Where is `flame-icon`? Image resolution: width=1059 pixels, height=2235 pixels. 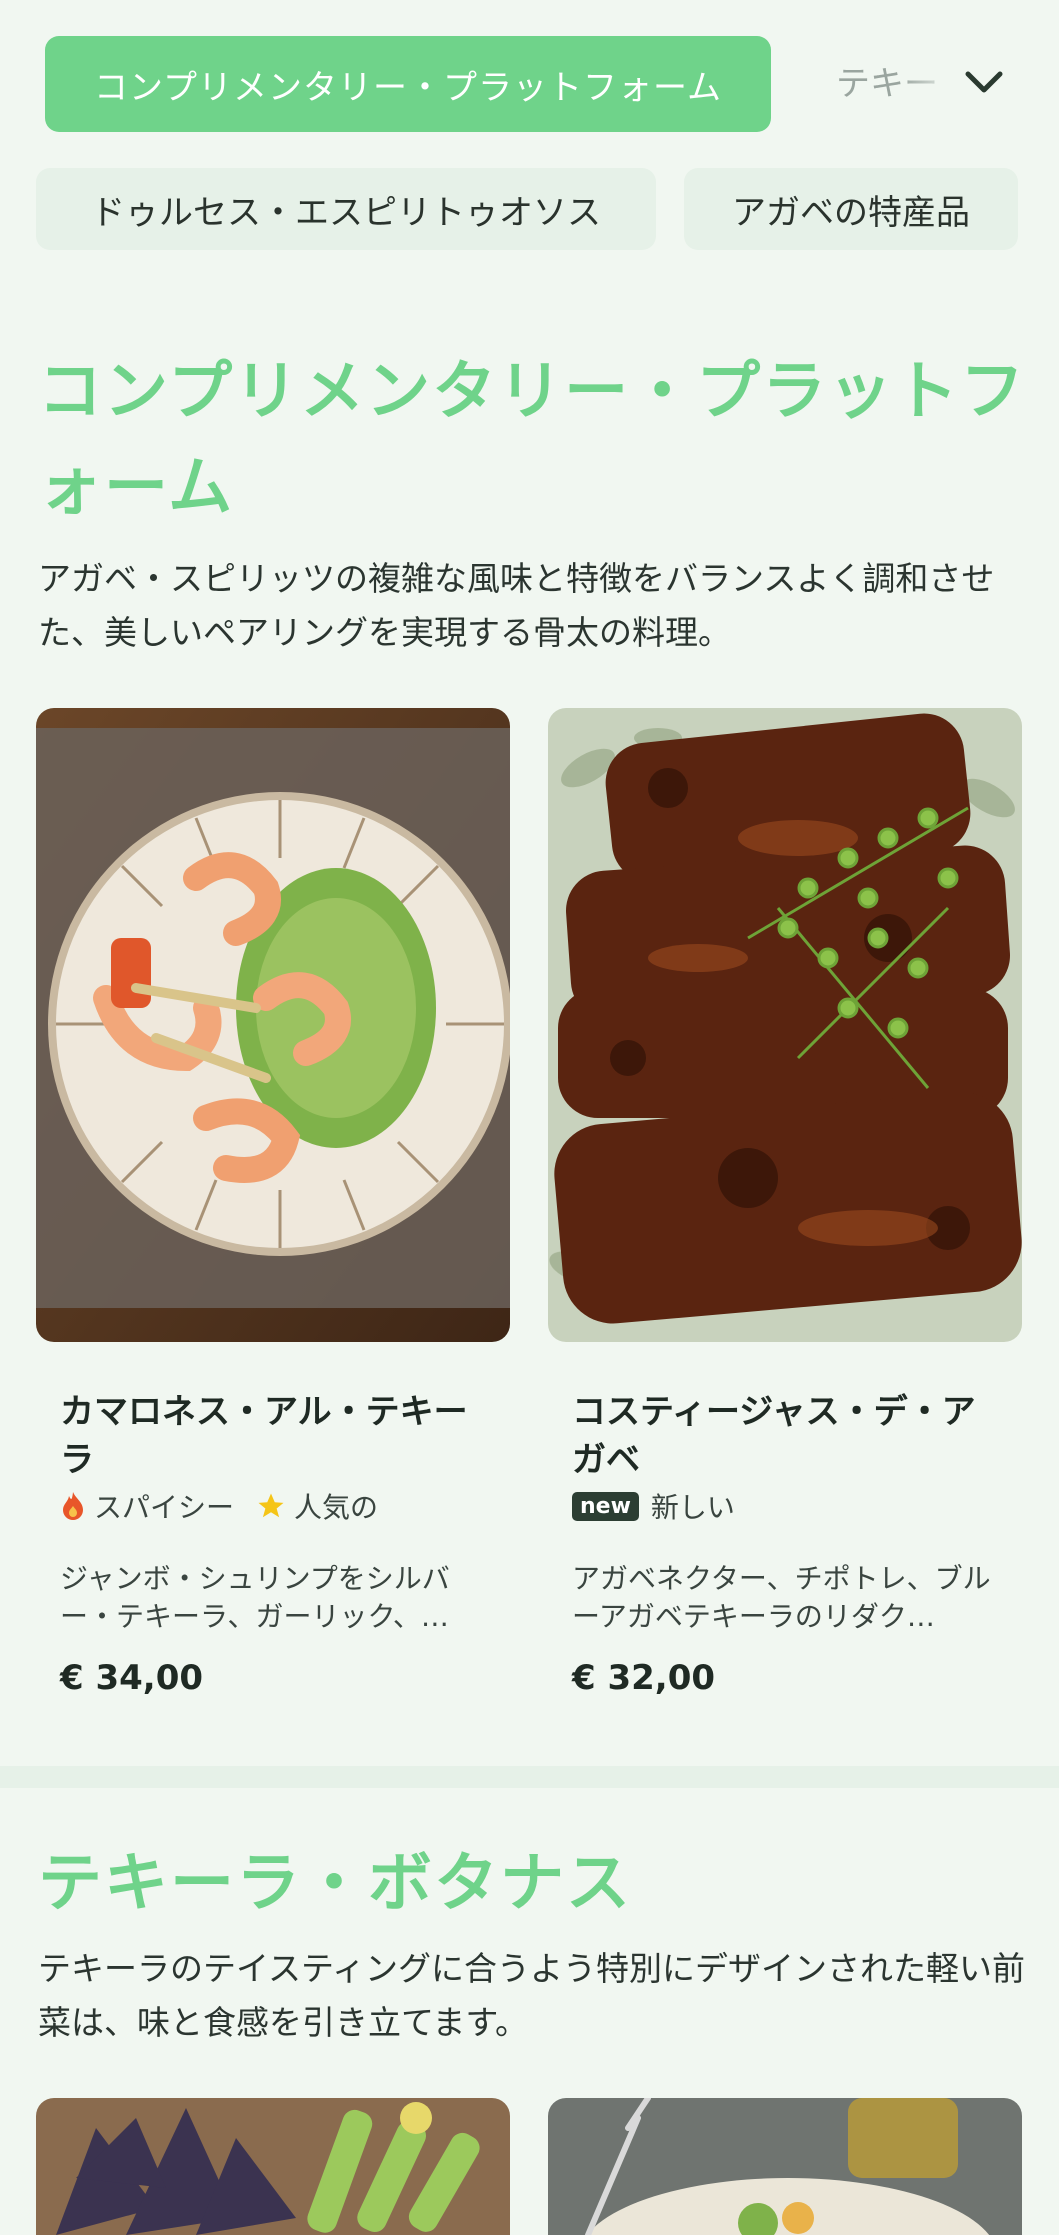
flame-icon is located at coordinates (73, 1506).